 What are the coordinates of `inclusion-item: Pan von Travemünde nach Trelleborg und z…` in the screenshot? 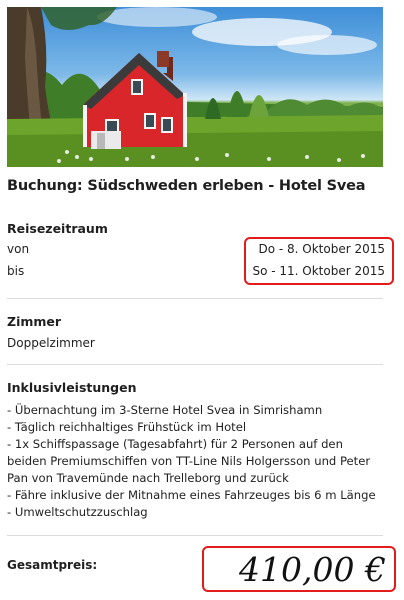 It's located at (148, 478).